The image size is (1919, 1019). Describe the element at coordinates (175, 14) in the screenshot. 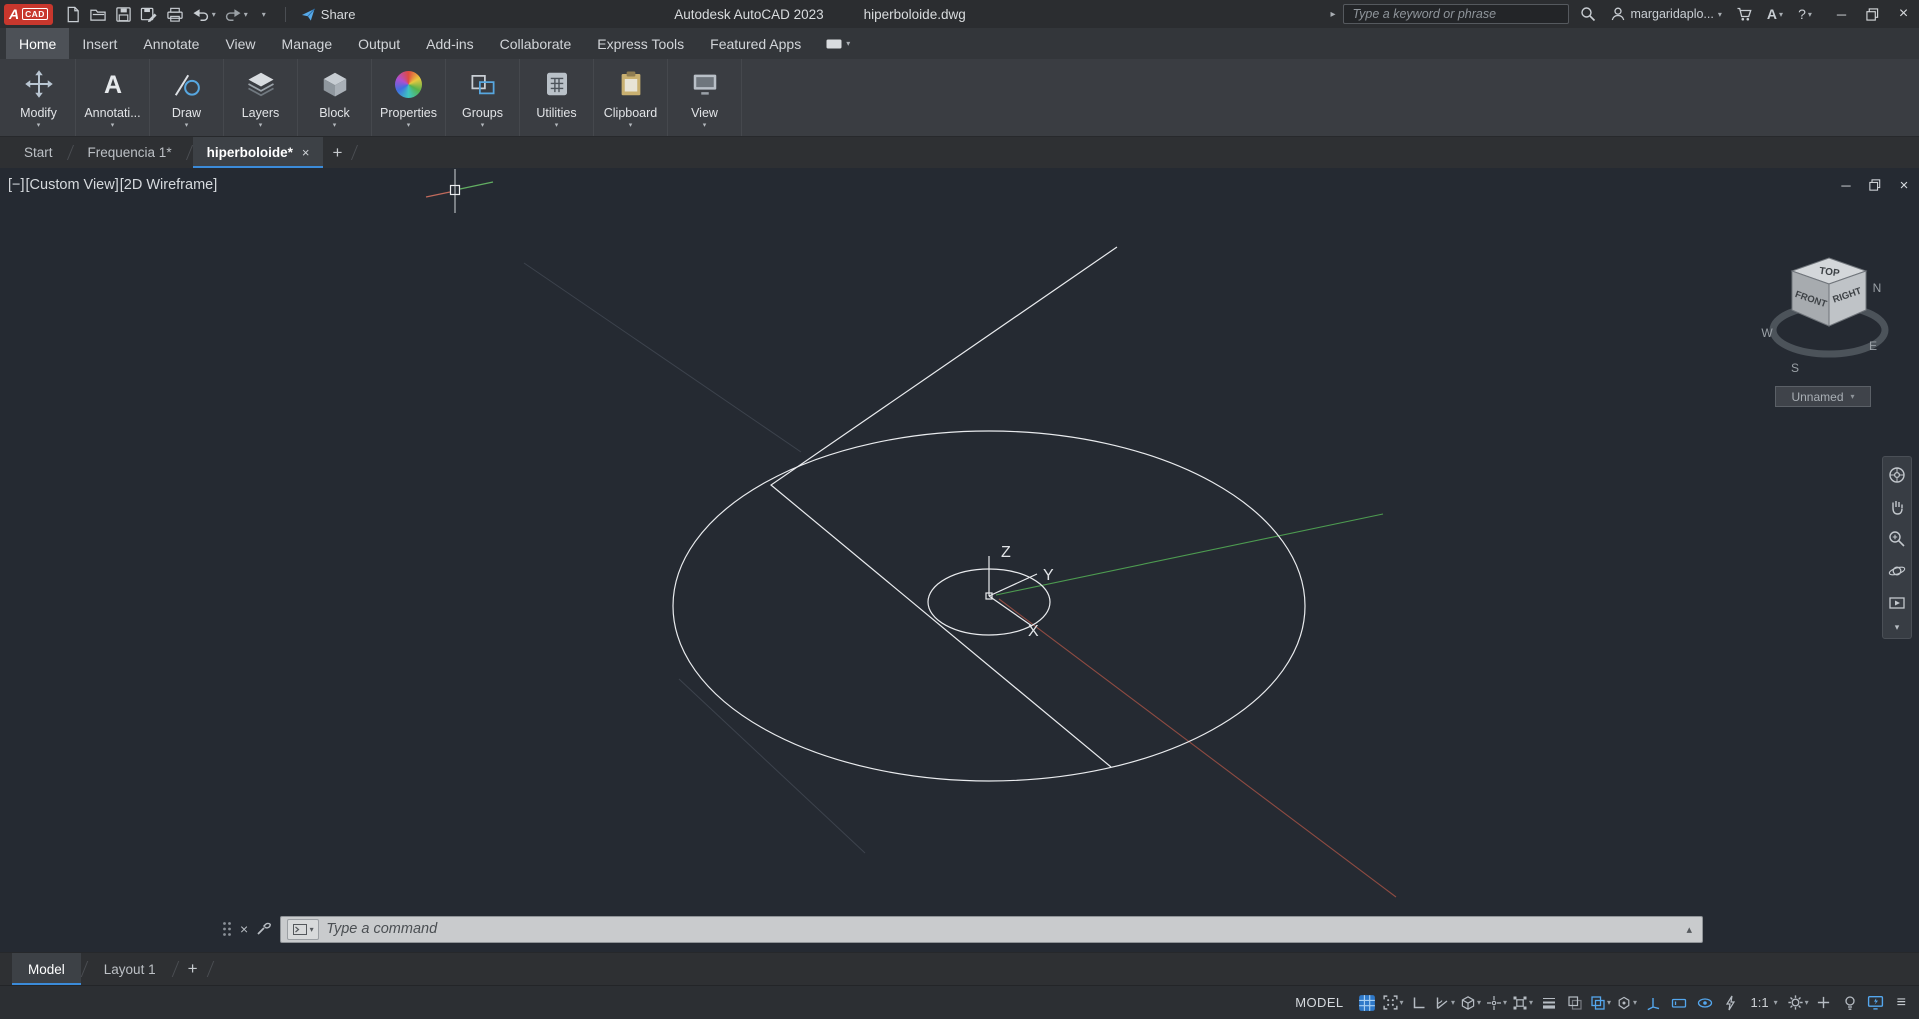

I see `plot-button` at that location.